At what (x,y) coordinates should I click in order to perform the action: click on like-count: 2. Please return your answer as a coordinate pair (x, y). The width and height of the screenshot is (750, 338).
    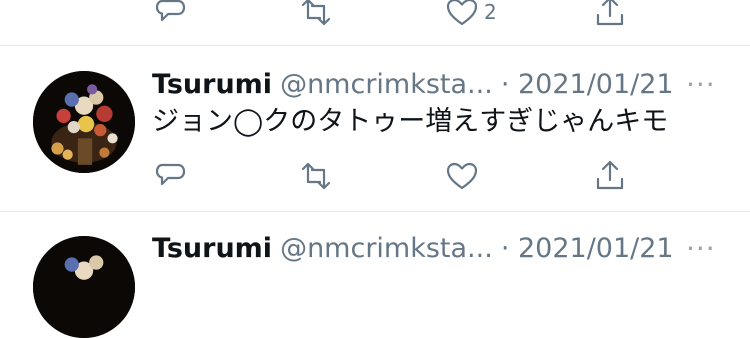
    Looking at the image, I should click on (490, 12).